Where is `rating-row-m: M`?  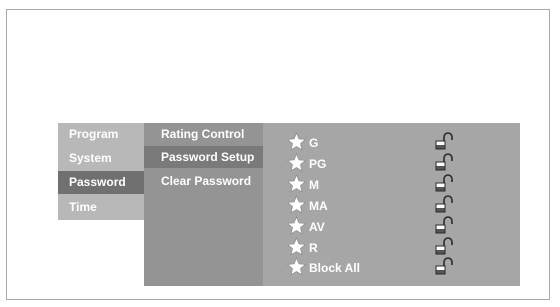
rating-row-m: M is located at coordinates (399, 184).